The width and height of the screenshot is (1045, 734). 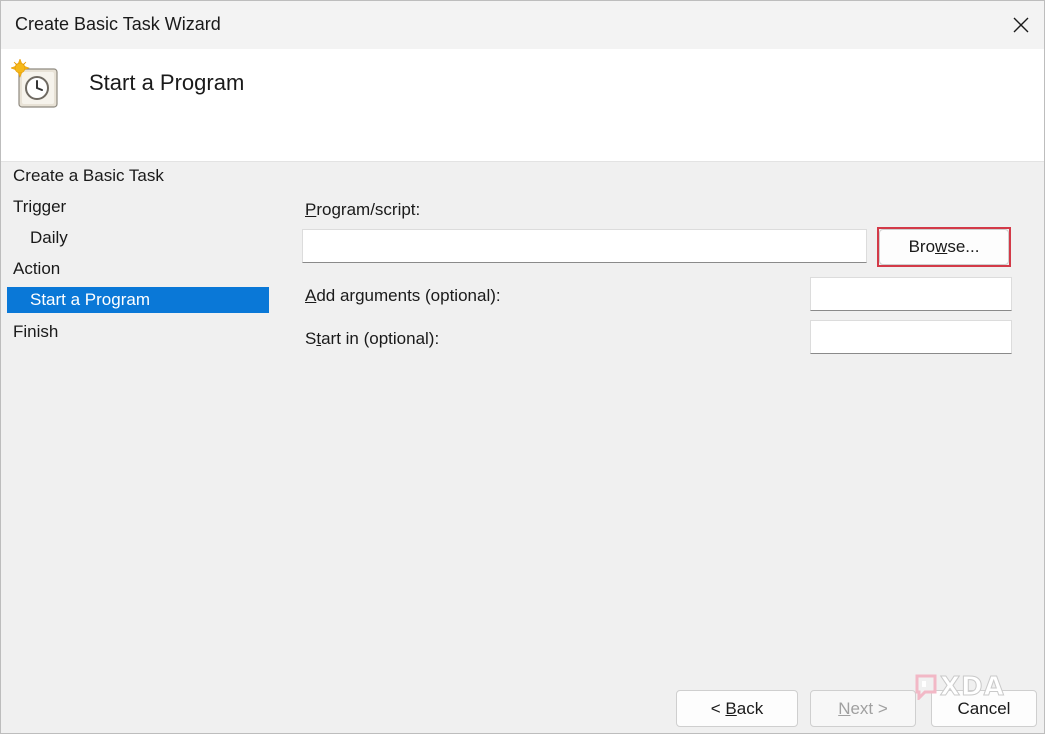 What do you see at coordinates (311, 338) in the screenshot?
I see `start-in-label-pre: S` at bounding box center [311, 338].